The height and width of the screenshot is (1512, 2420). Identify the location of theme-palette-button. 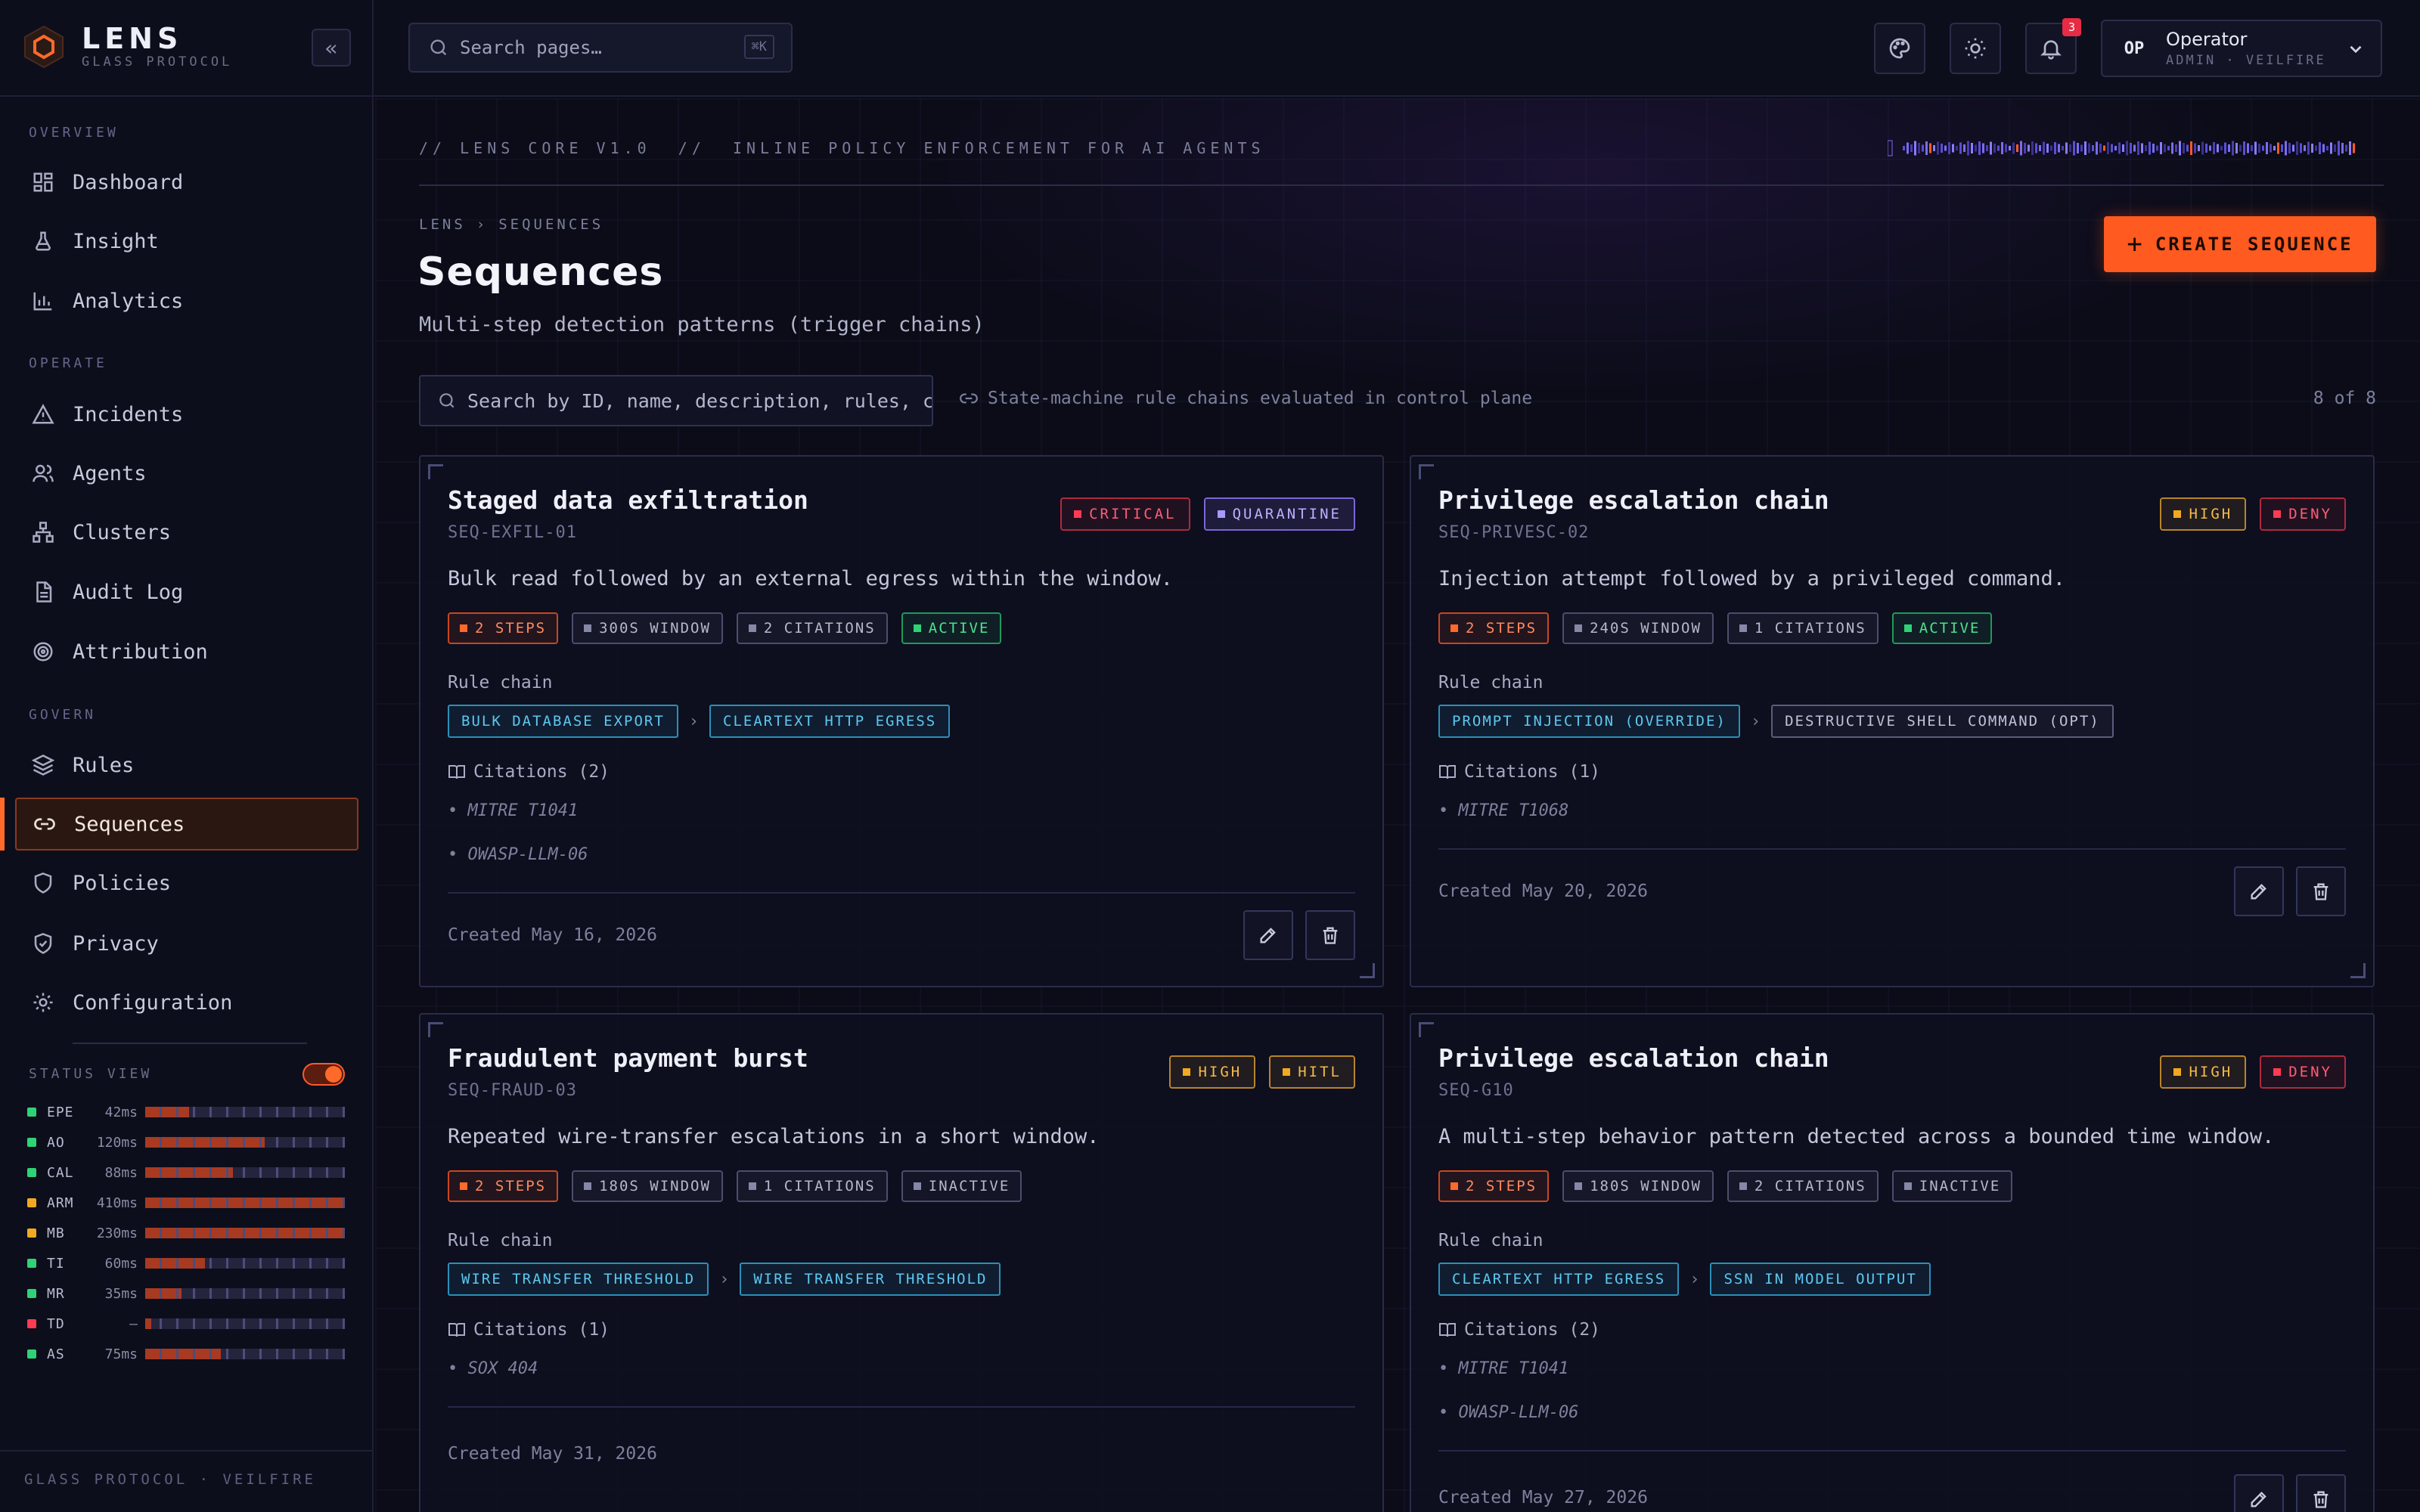
(1899, 48).